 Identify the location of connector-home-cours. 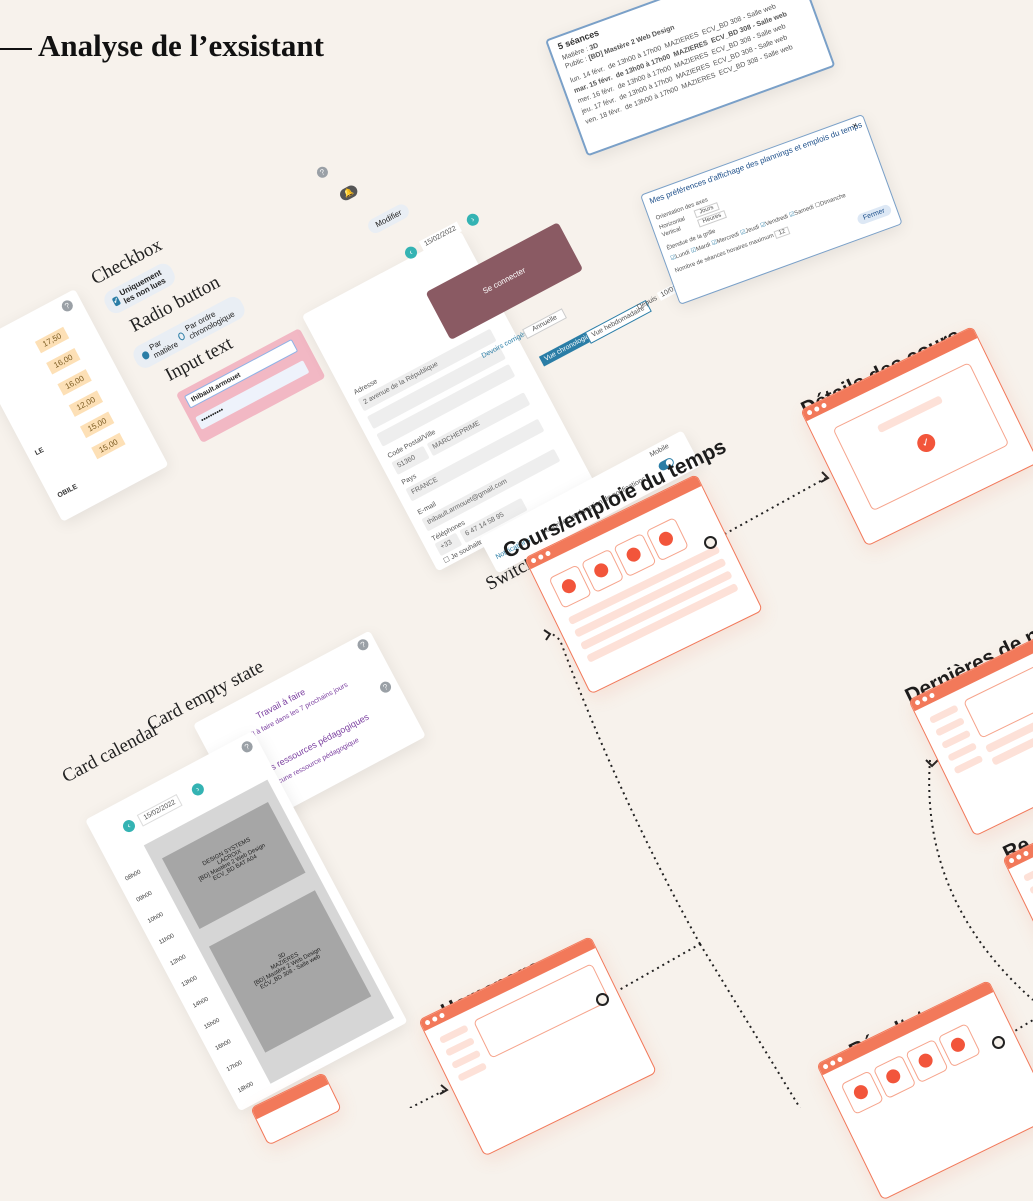
(653, 969).